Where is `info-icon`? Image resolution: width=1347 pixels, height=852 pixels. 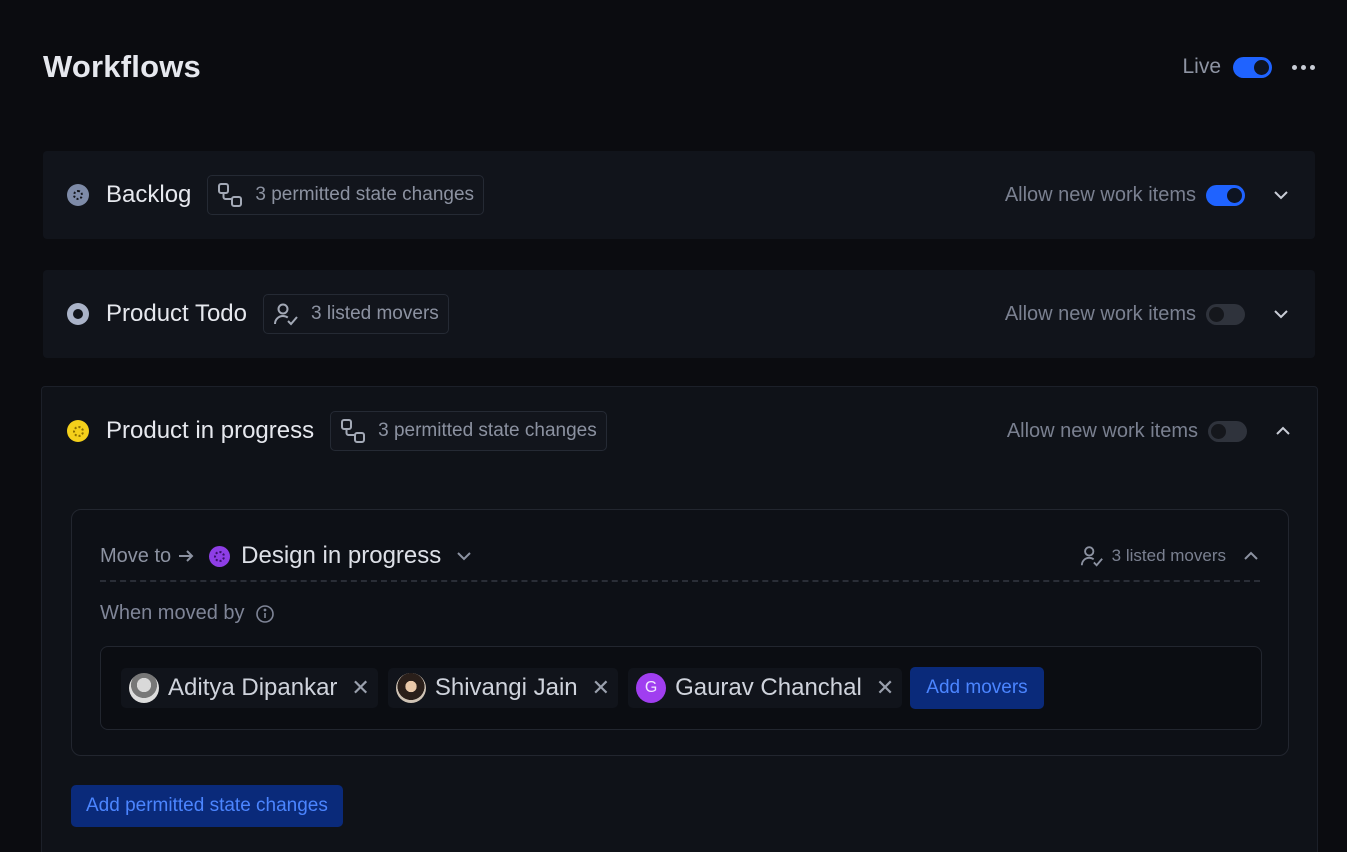
info-icon is located at coordinates (265, 614).